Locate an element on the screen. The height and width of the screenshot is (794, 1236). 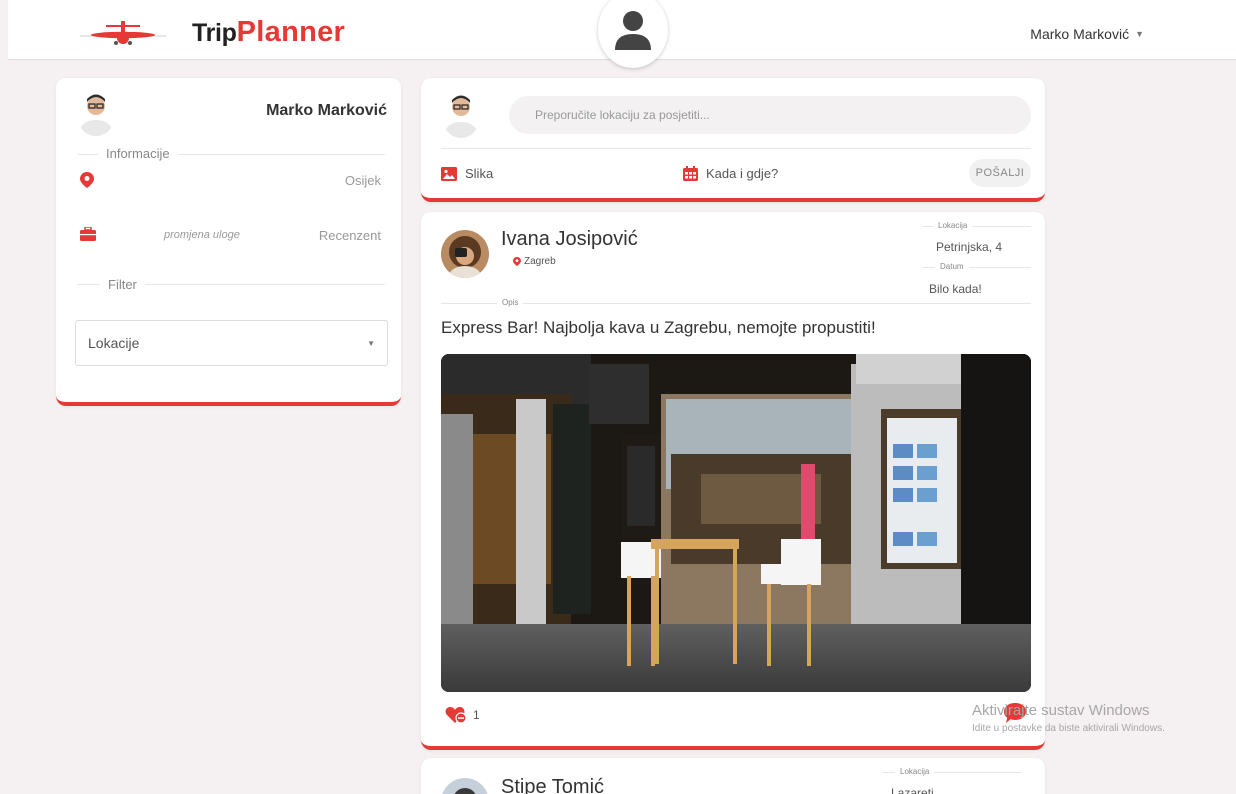
user-menu-dropdown: Marko Marković ▼ is located at coordinates (1087, 34).